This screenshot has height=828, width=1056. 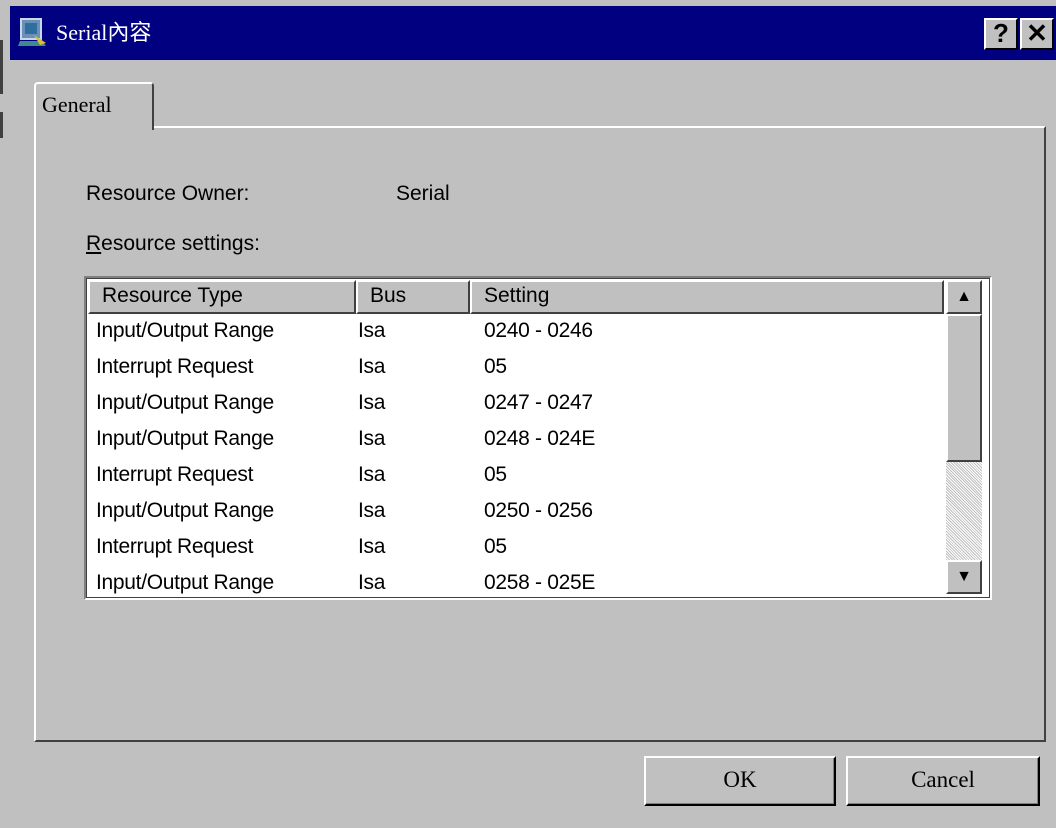 I want to click on setting-cell: 0240 - 0246, so click(x=538, y=330).